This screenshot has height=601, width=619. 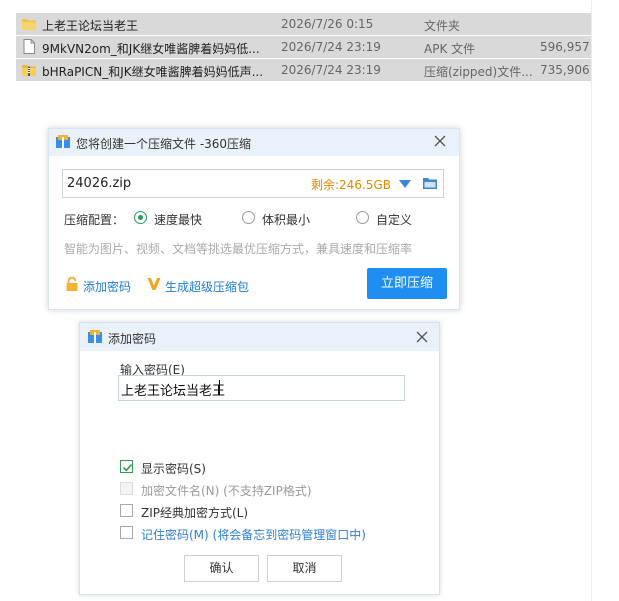 I want to click on password-dialog-title: 添加密码, so click(x=132, y=339).